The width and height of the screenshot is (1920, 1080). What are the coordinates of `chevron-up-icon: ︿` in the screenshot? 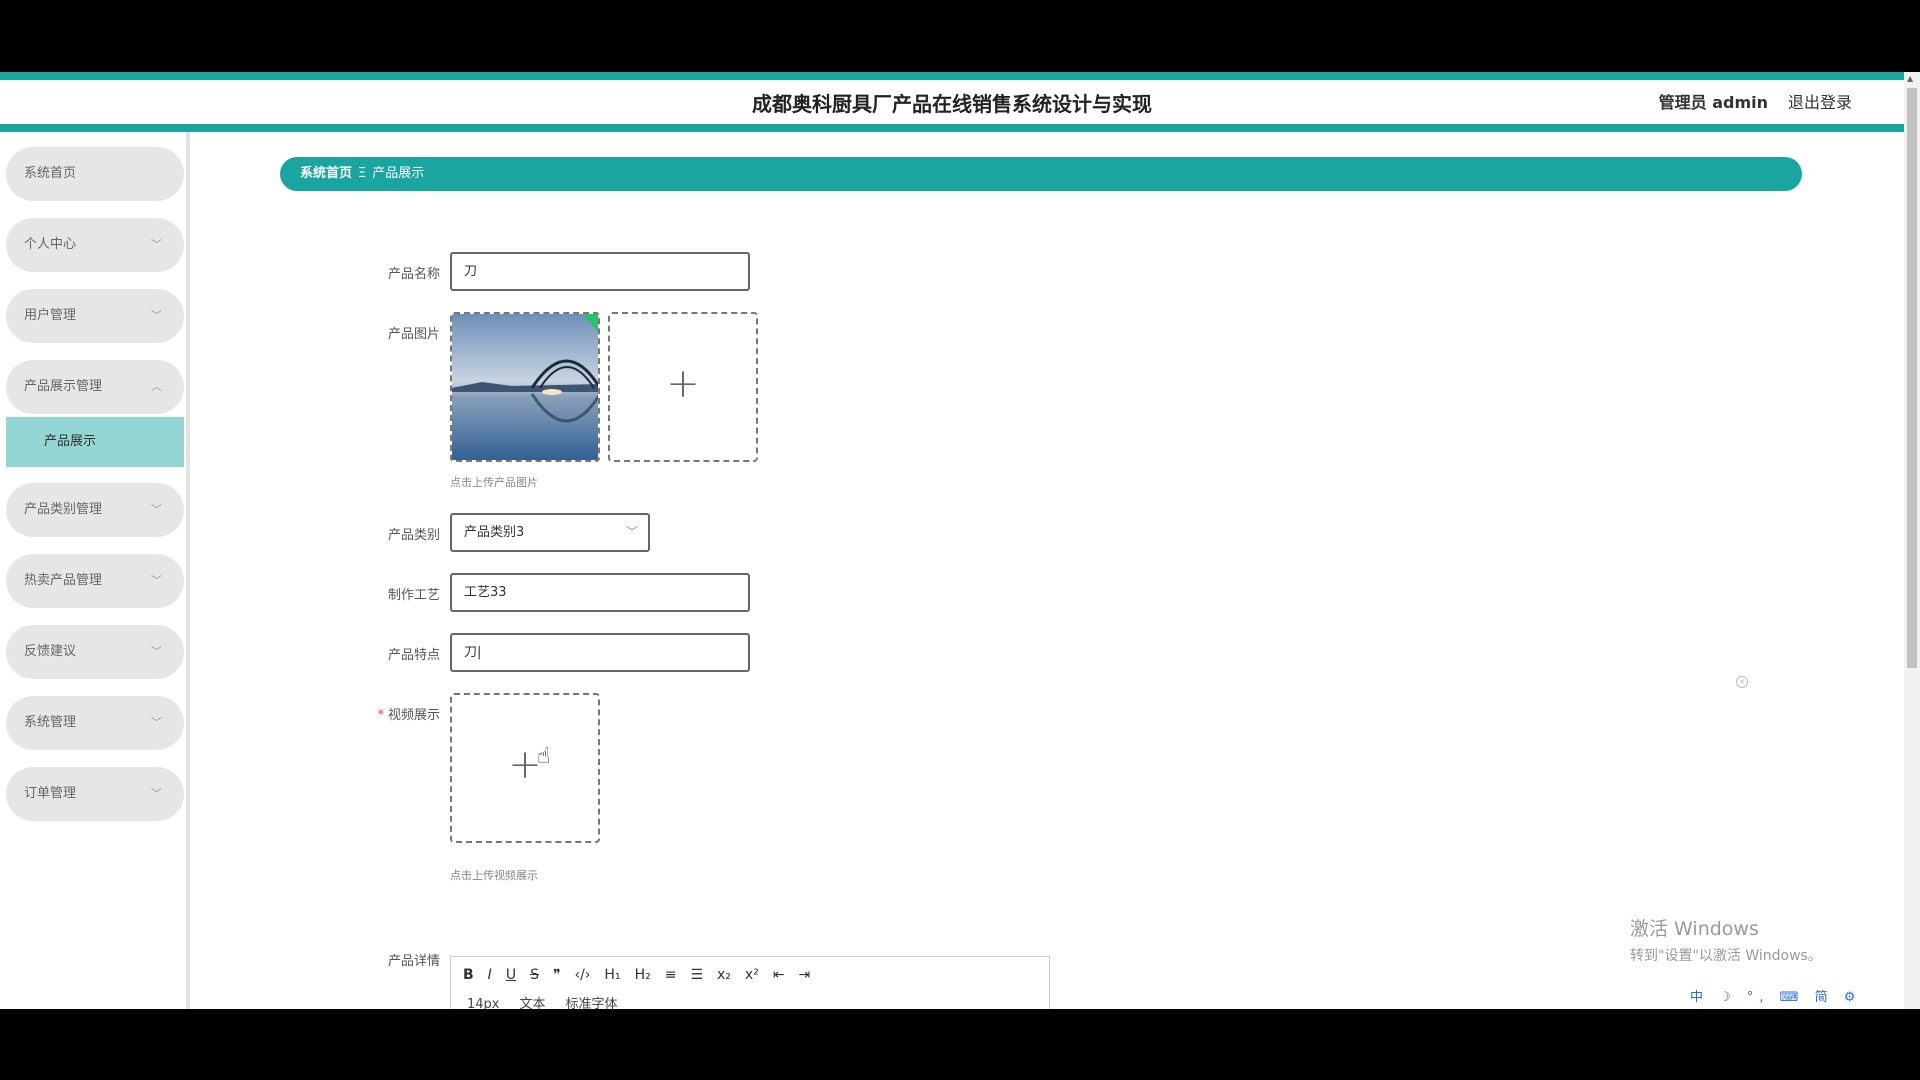 It's located at (156, 386).